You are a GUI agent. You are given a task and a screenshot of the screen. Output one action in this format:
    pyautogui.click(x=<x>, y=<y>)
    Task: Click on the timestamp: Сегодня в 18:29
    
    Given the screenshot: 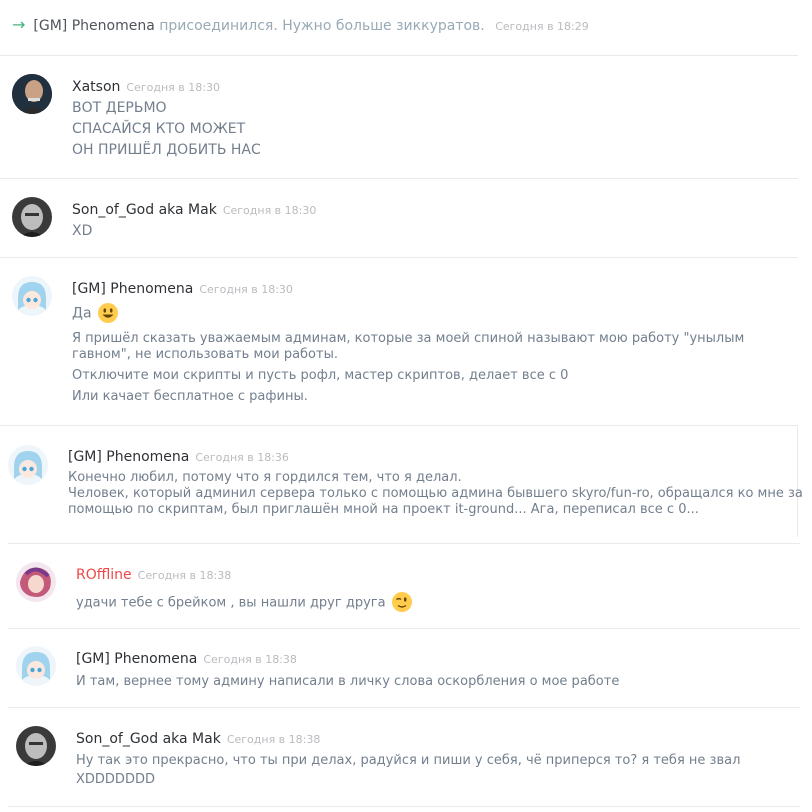 What is the action you would take?
    pyautogui.click(x=542, y=26)
    